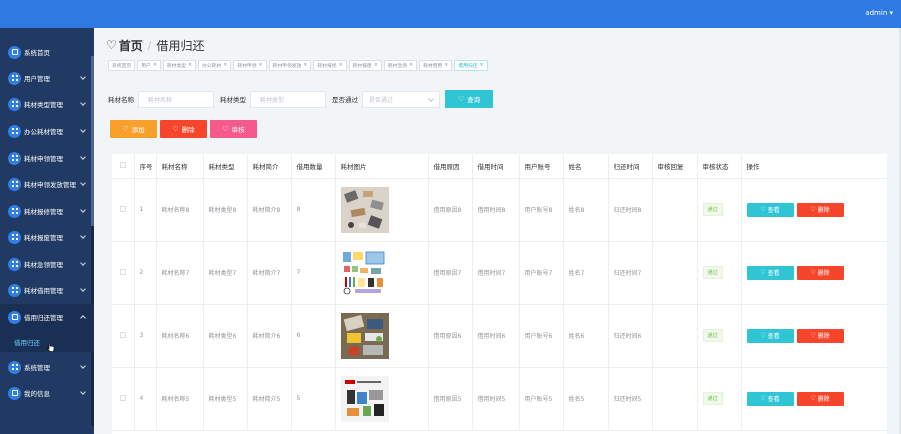 This screenshot has height=434, width=901. Describe the element at coordinates (47, 264) in the screenshot. I see `sidebar-item-urgent: 耗材急领管理` at that location.